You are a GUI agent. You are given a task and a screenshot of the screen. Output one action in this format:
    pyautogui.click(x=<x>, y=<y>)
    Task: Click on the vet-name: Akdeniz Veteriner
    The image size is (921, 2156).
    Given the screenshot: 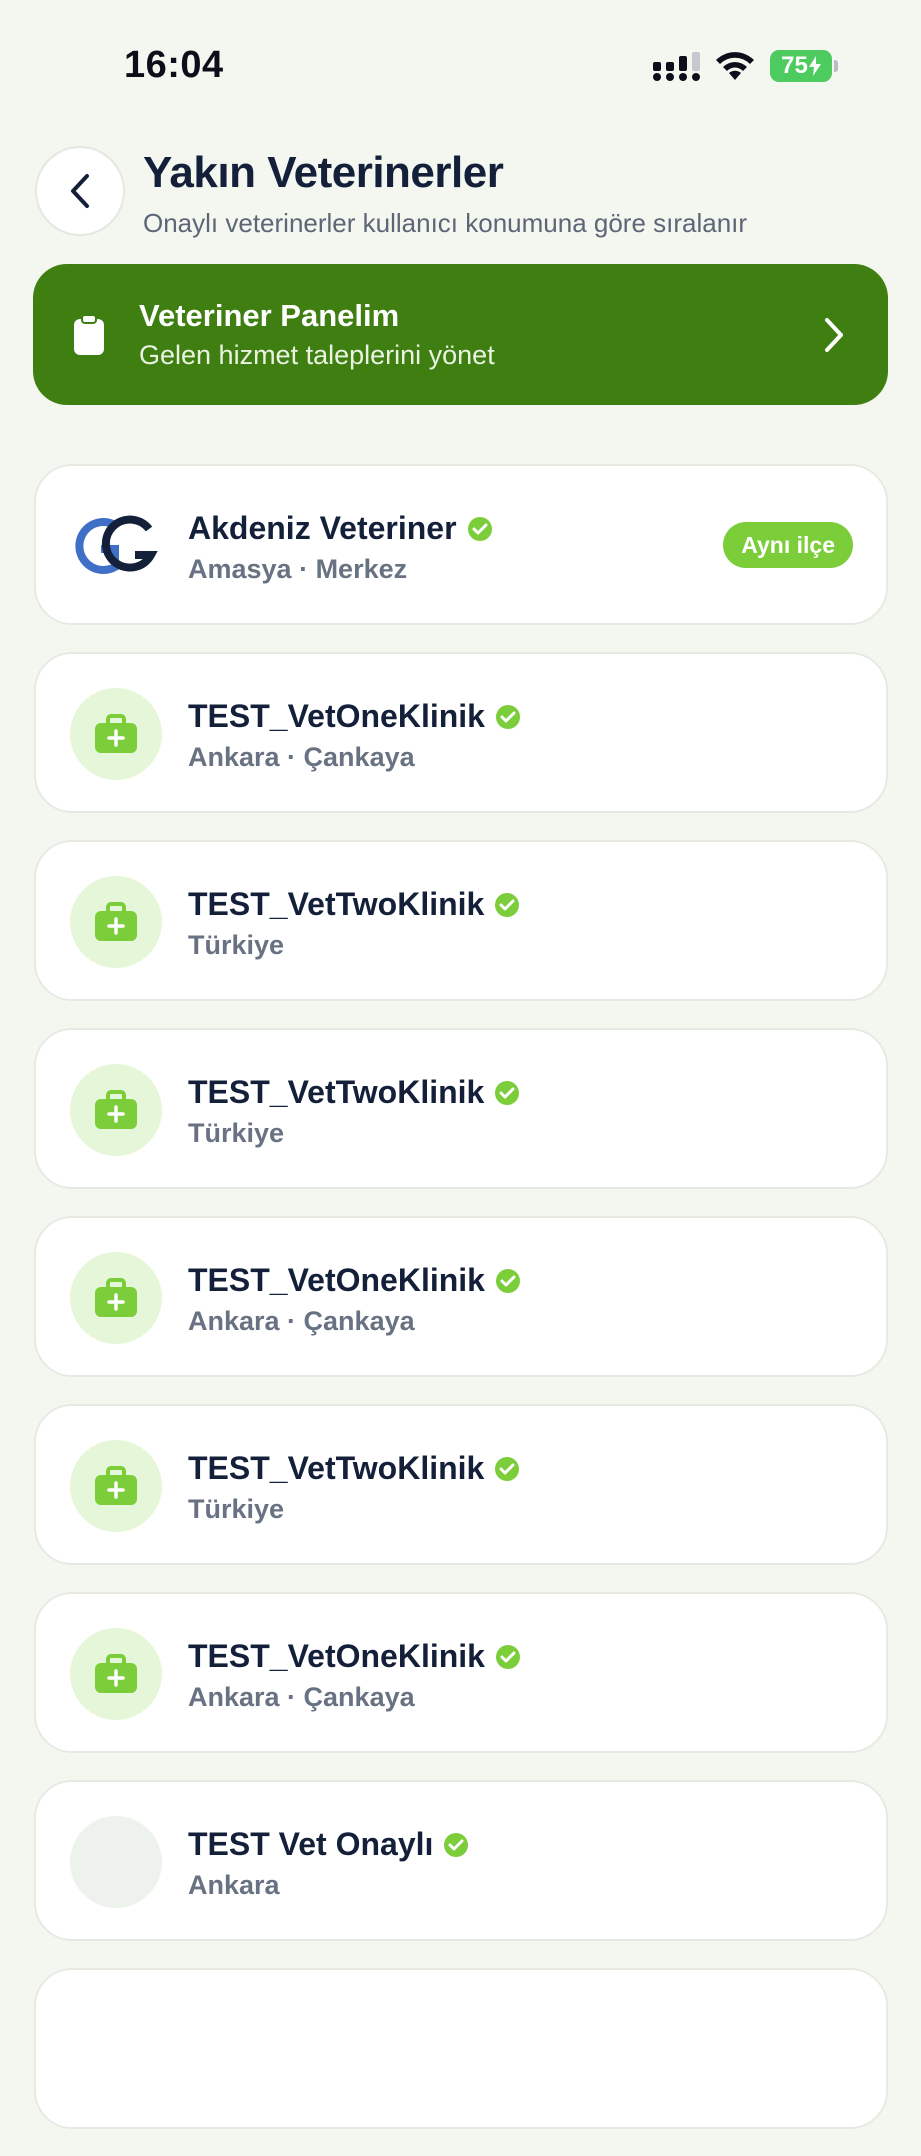 What is the action you would take?
    pyautogui.click(x=340, y=528)
    